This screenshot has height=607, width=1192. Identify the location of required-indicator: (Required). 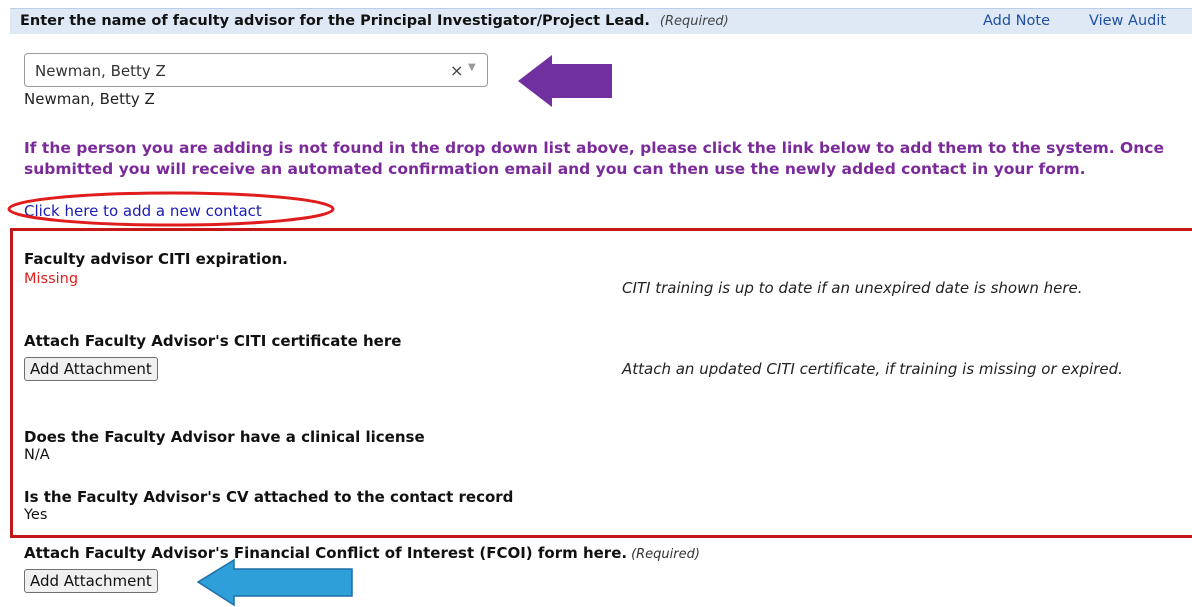
(694, 21).